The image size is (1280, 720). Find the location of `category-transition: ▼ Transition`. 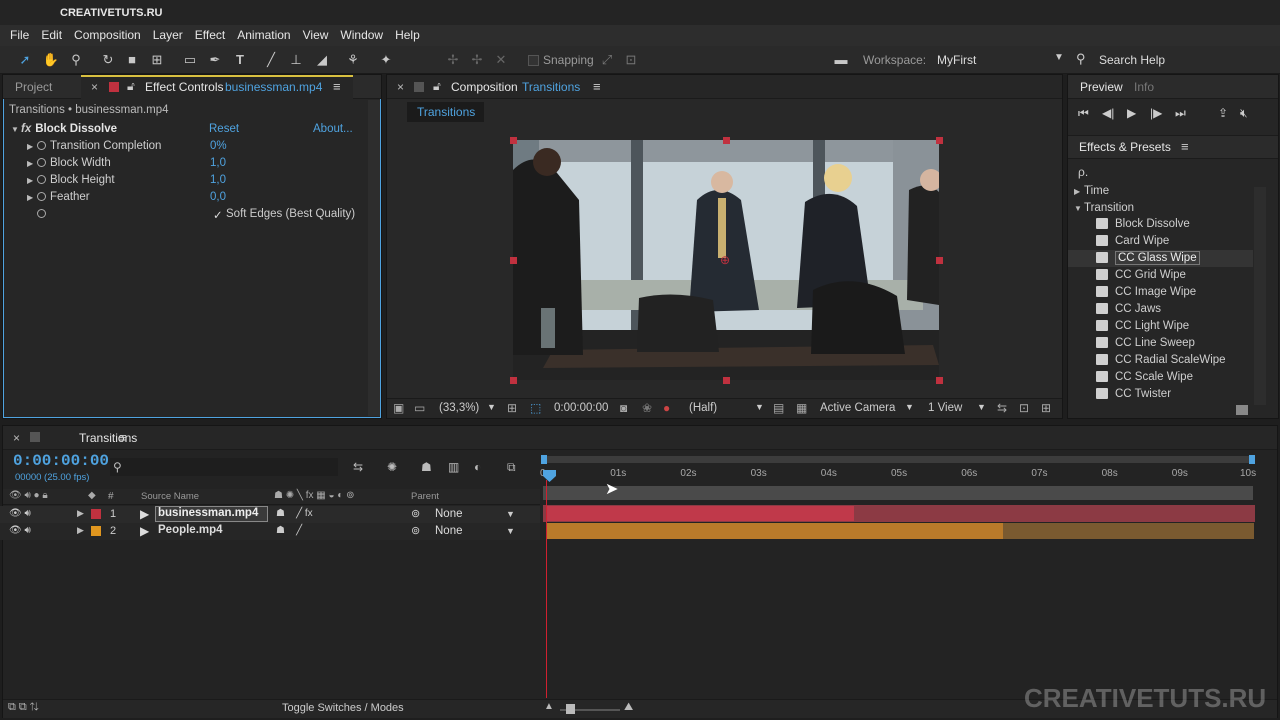

category-transition: ▼ Transition is located at coordinates (1104, 208).